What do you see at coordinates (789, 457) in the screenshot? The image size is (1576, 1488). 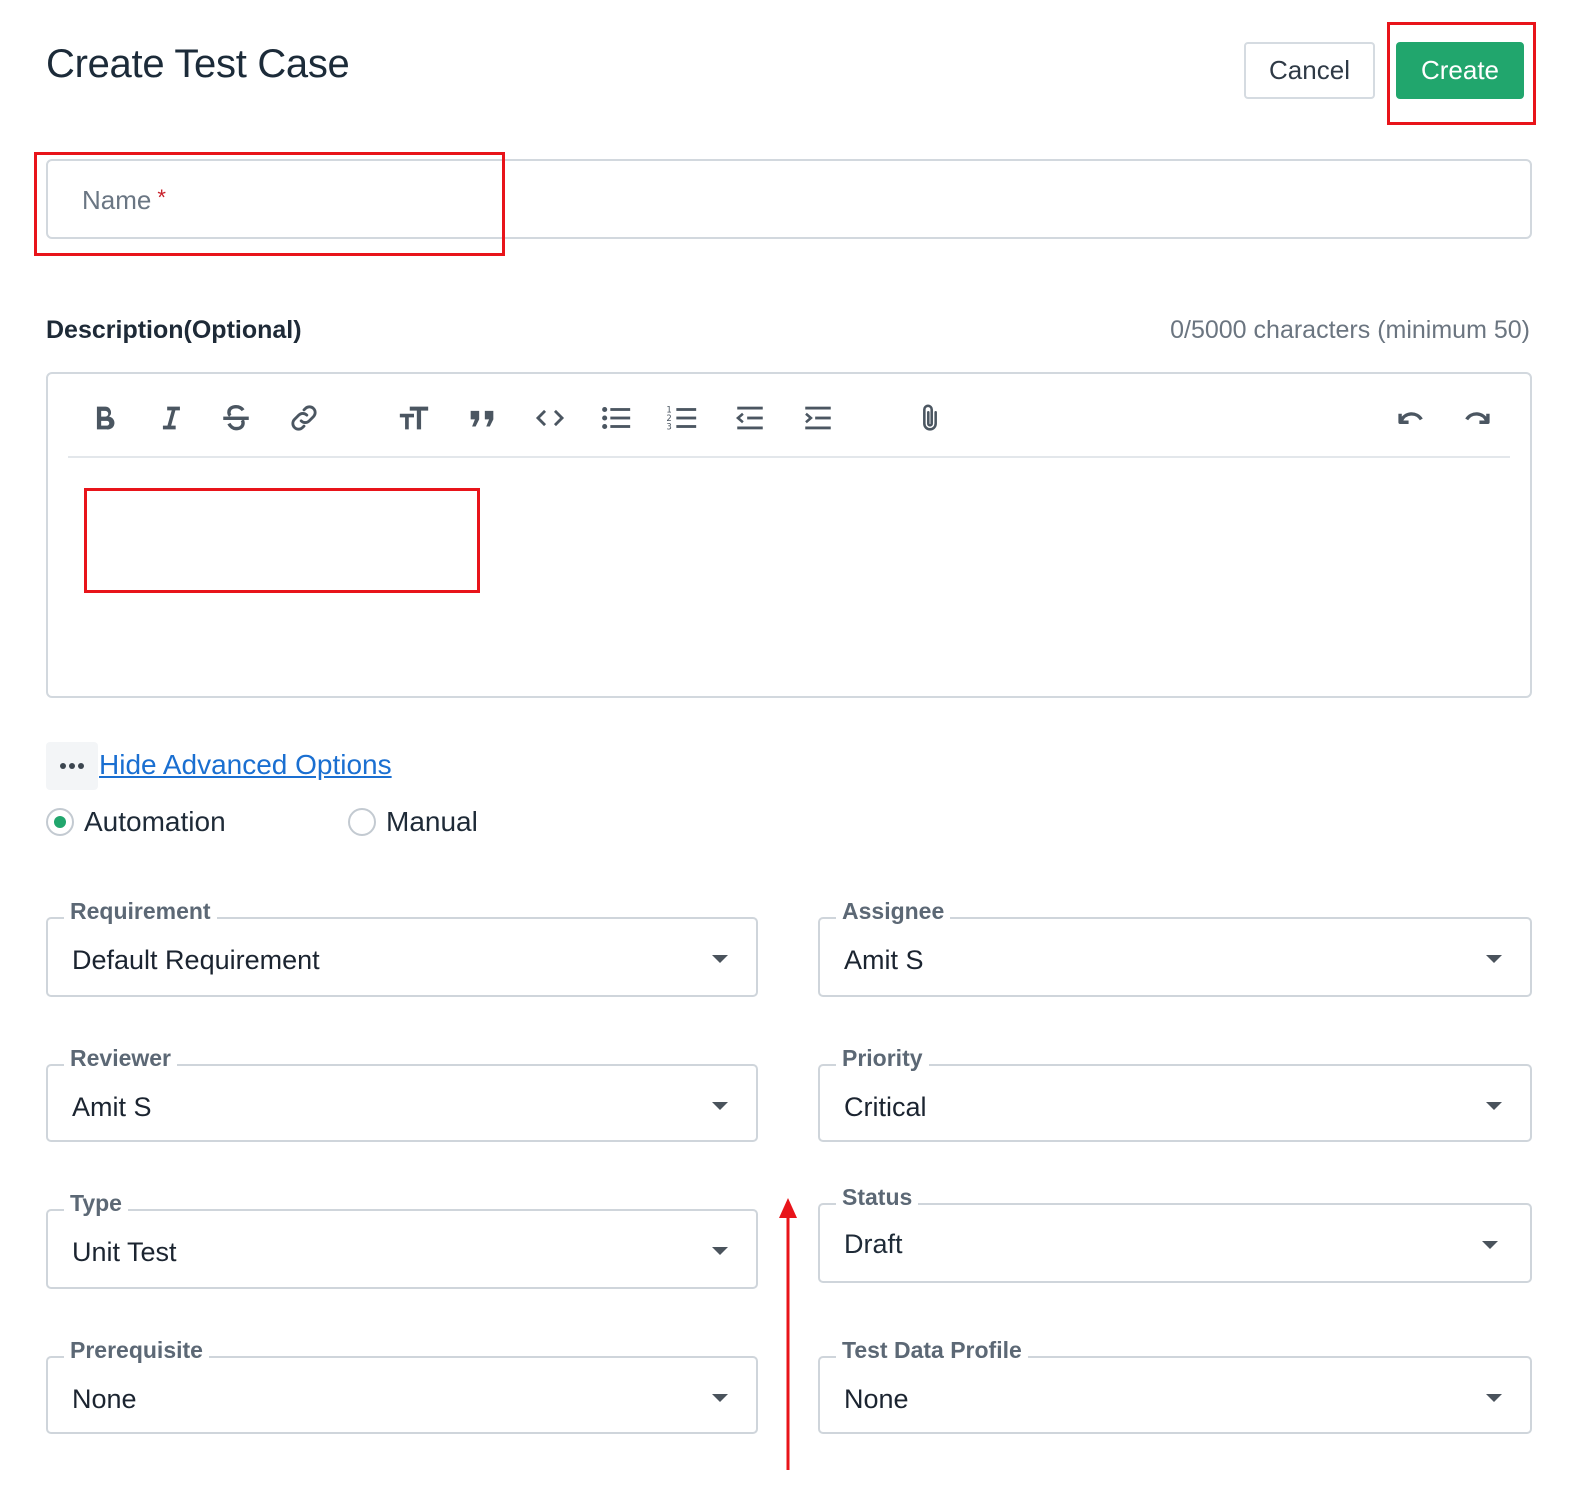 I see `toolbar-divider` at bounding box center [789, 457].